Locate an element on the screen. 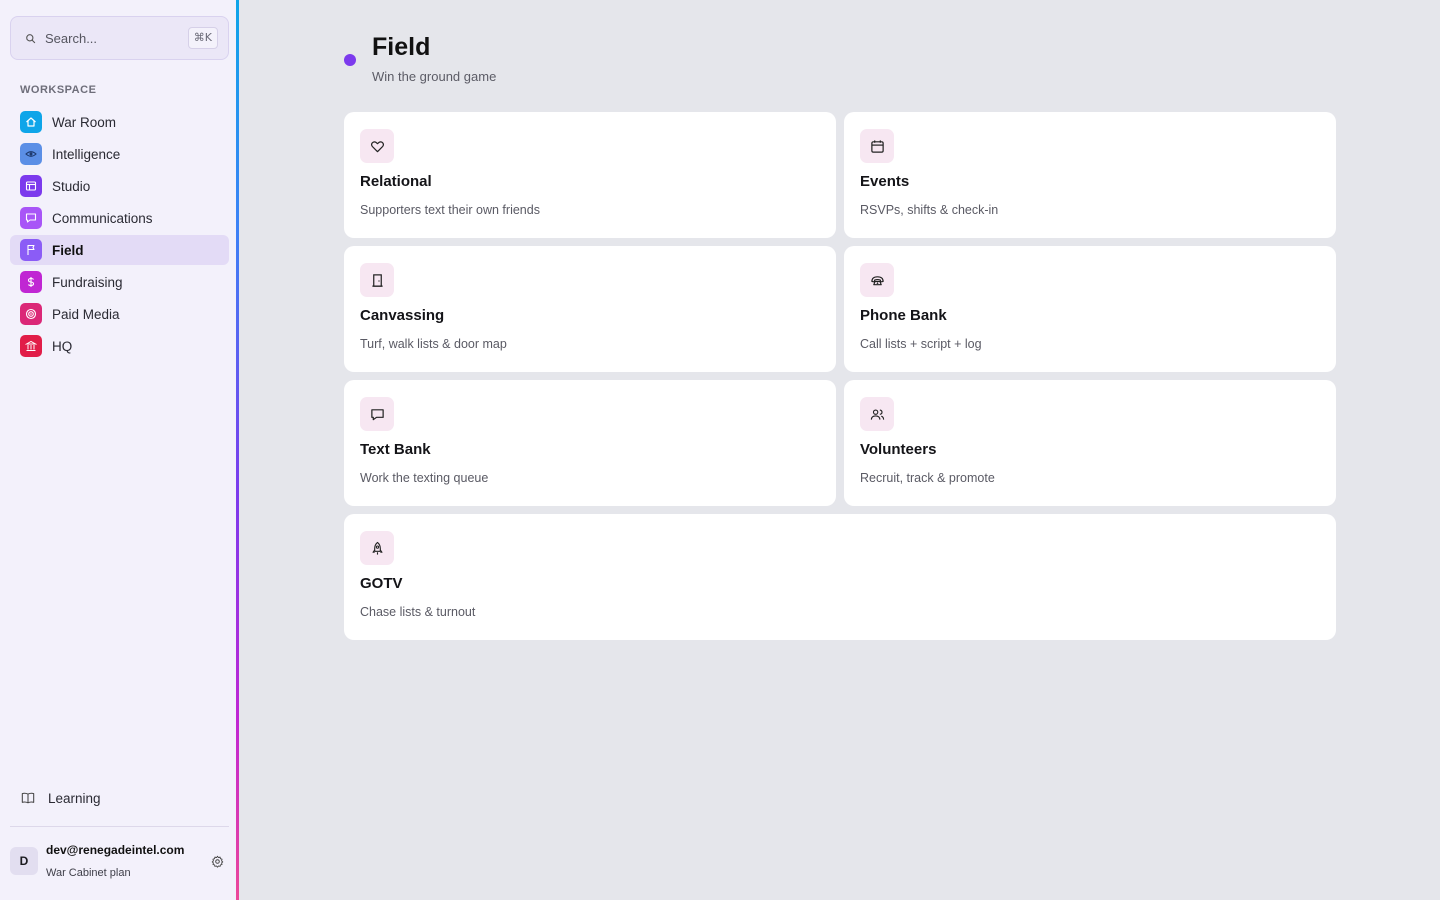 The image size is (1440, 900). card-canvassing: Canvassing Turf, walk lists & door map is located at coordinates (590, 309).